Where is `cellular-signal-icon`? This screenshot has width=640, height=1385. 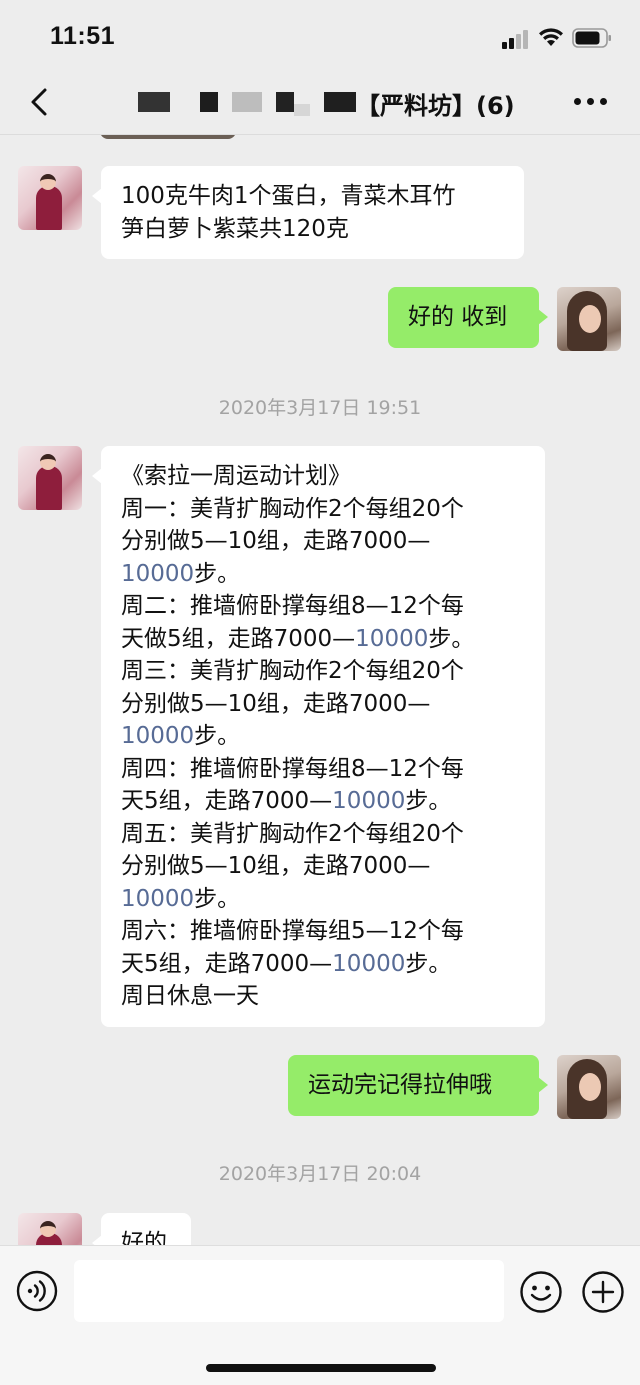 cellular-signal-icon is located at coordinates (517, 39).